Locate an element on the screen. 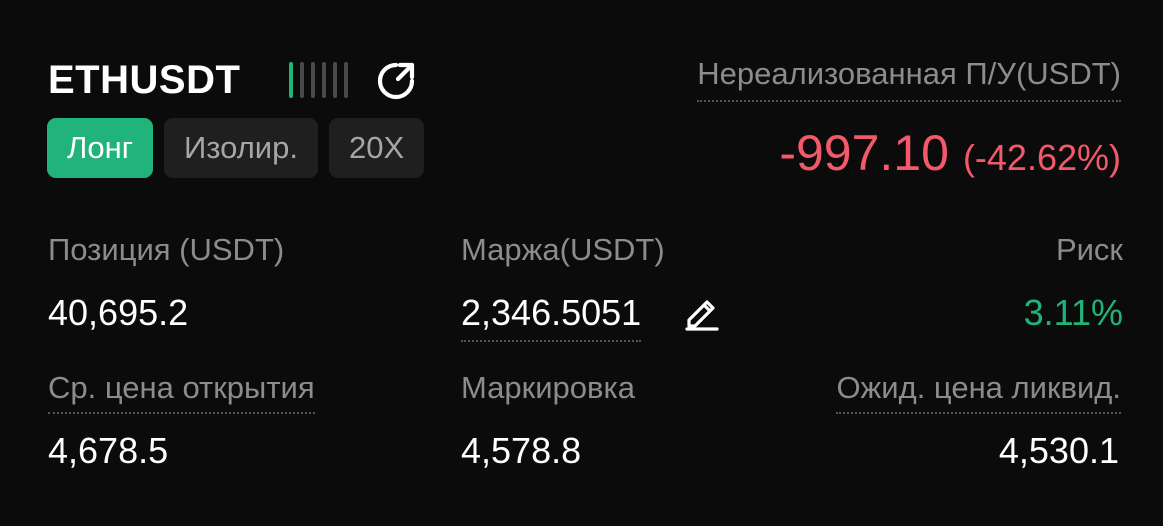 This screenshot has height=526, width=1163. pnl-amount: -997.10 is located at coordinates (864, 153).